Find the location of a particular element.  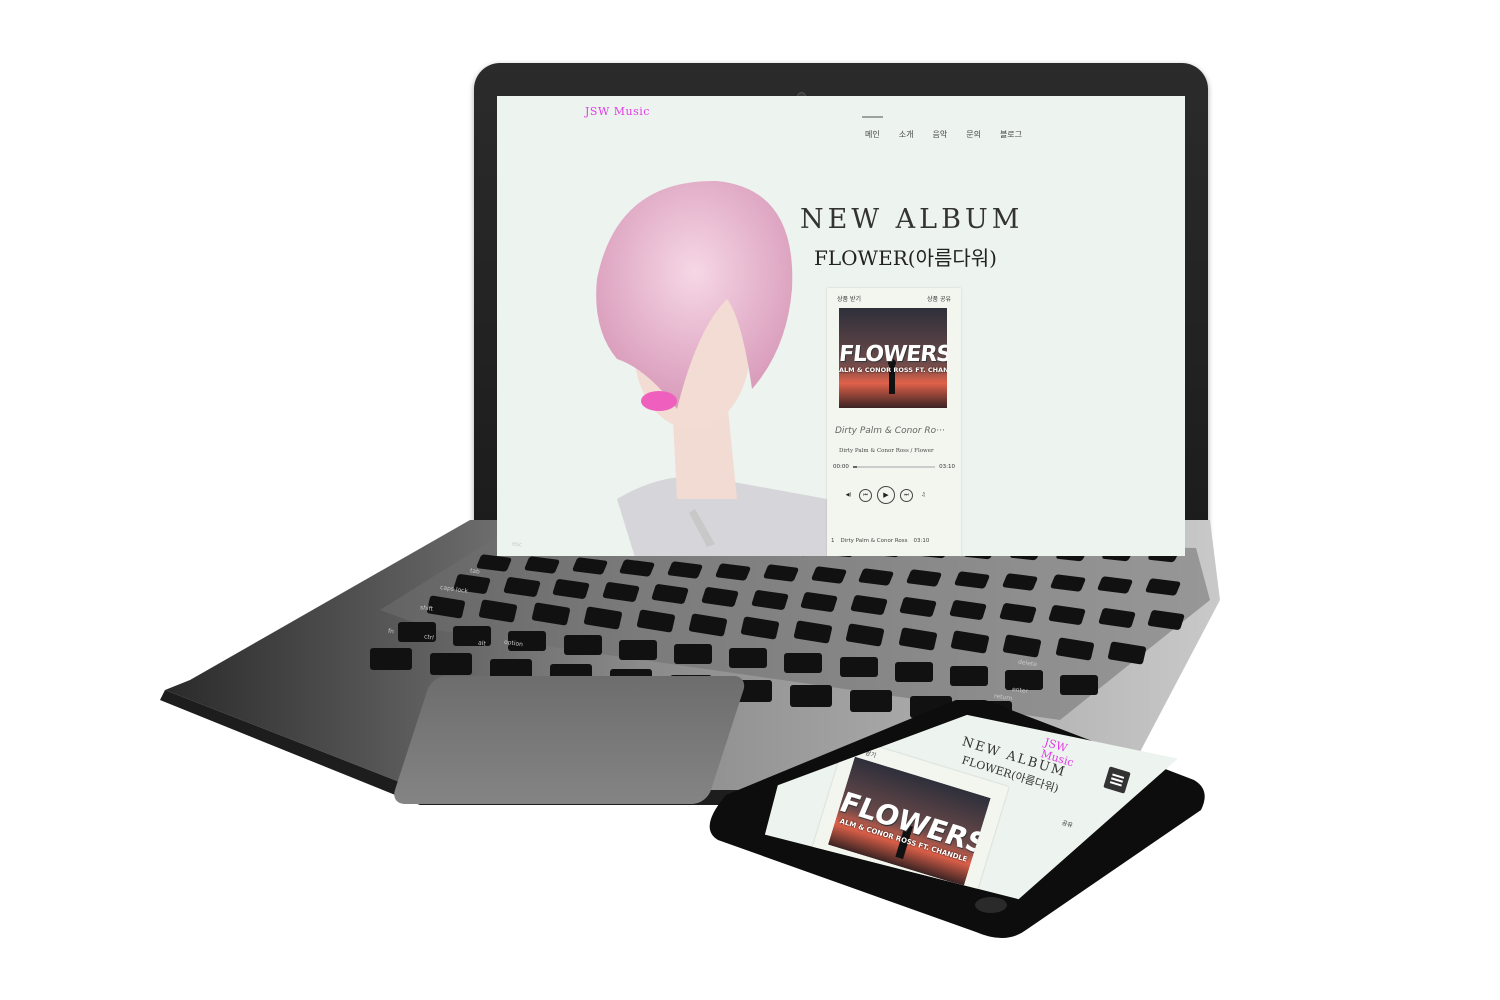

cover-artists: ALM & CONOR ROSS FT. CHANDLE is located at coordinates (893, 370).